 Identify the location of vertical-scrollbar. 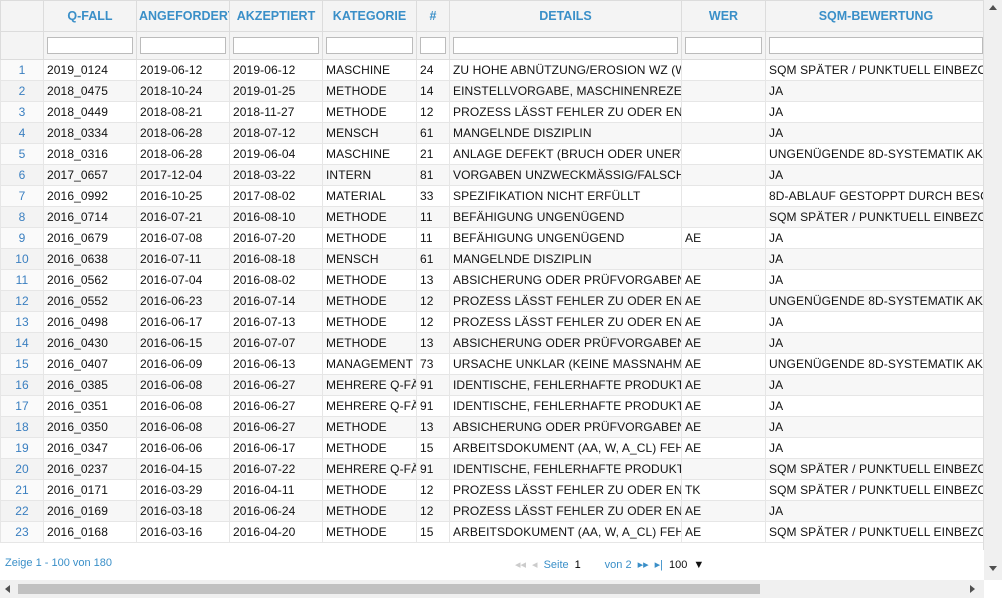
(993, 290).